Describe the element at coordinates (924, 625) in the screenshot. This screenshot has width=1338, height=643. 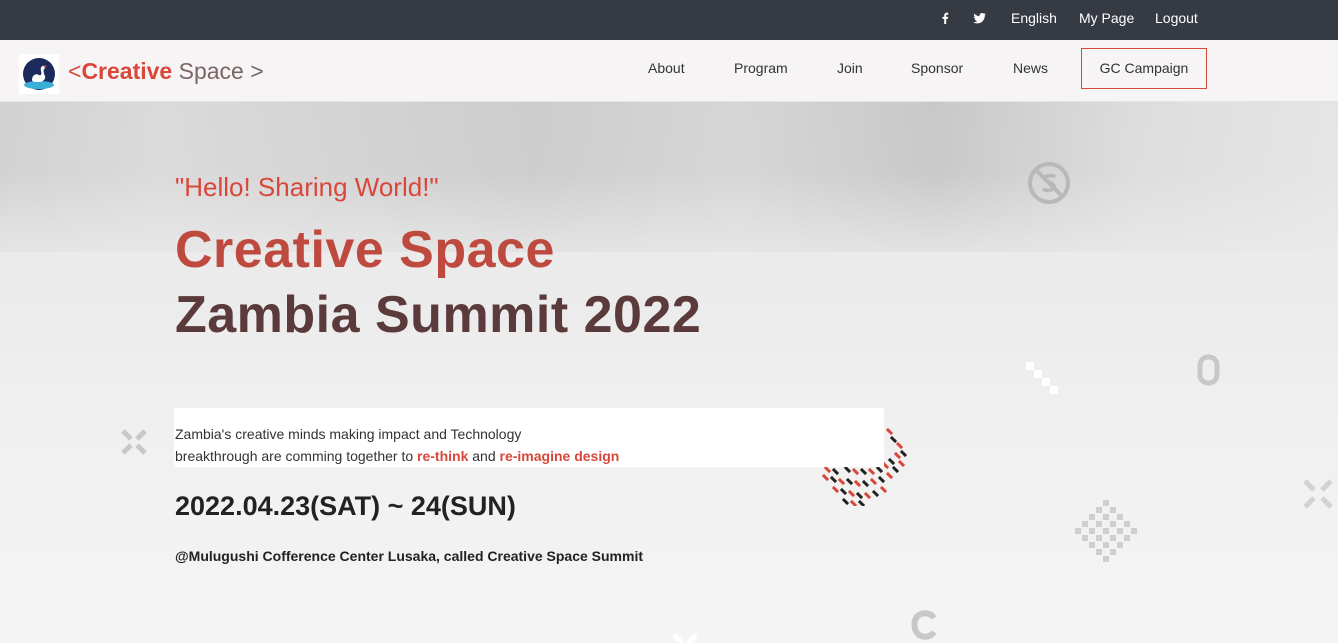
I see `c-glyph-icon` at that location.